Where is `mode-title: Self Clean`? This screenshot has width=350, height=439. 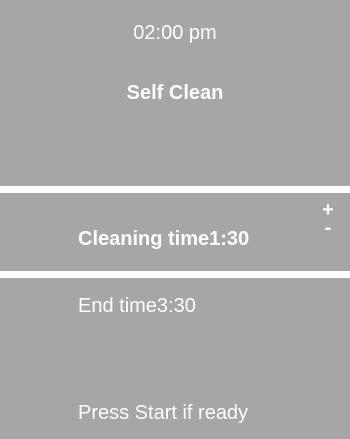
mode-title: Self Clean is located at coordinates (175, 93).